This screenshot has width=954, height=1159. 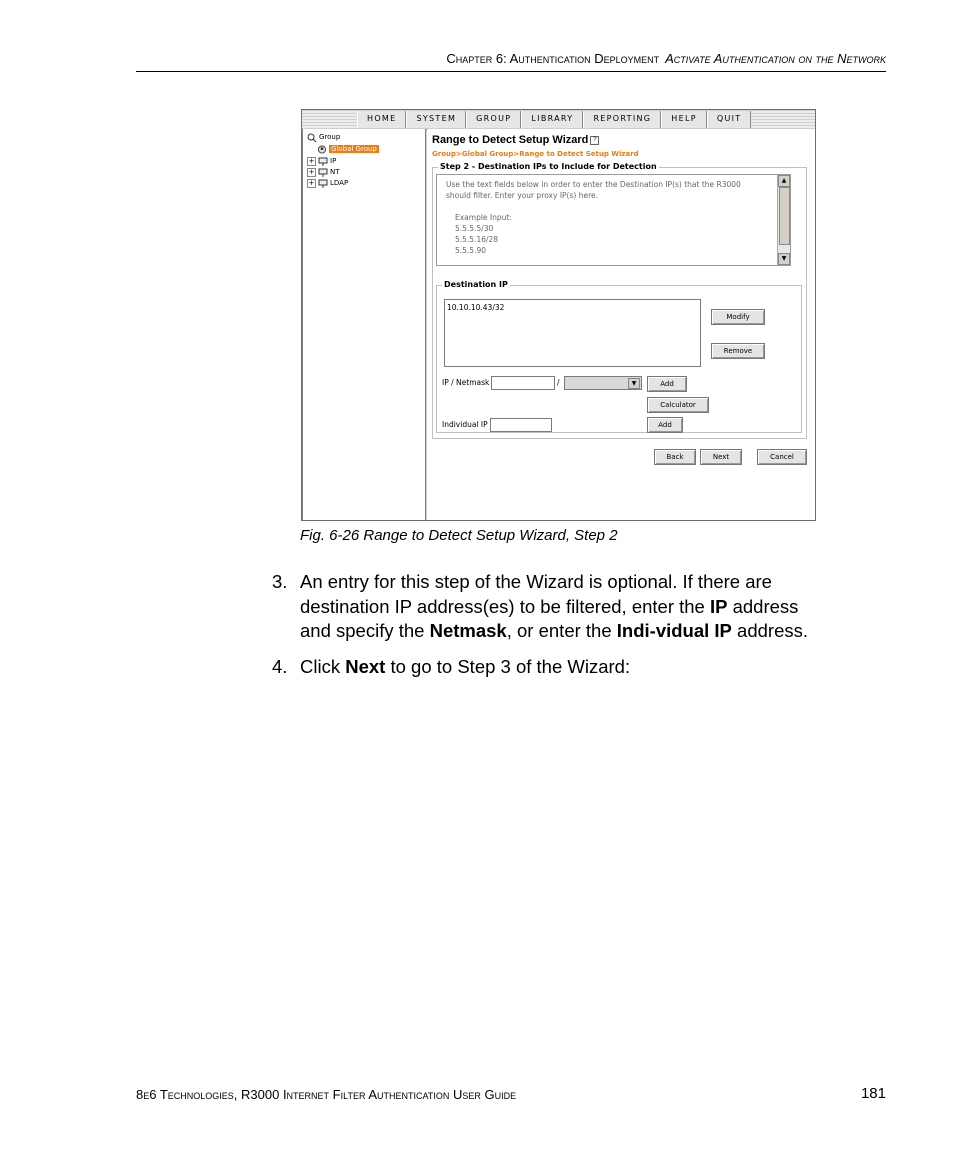 I want to click on back-button: Back, so click(x=675, y=457).